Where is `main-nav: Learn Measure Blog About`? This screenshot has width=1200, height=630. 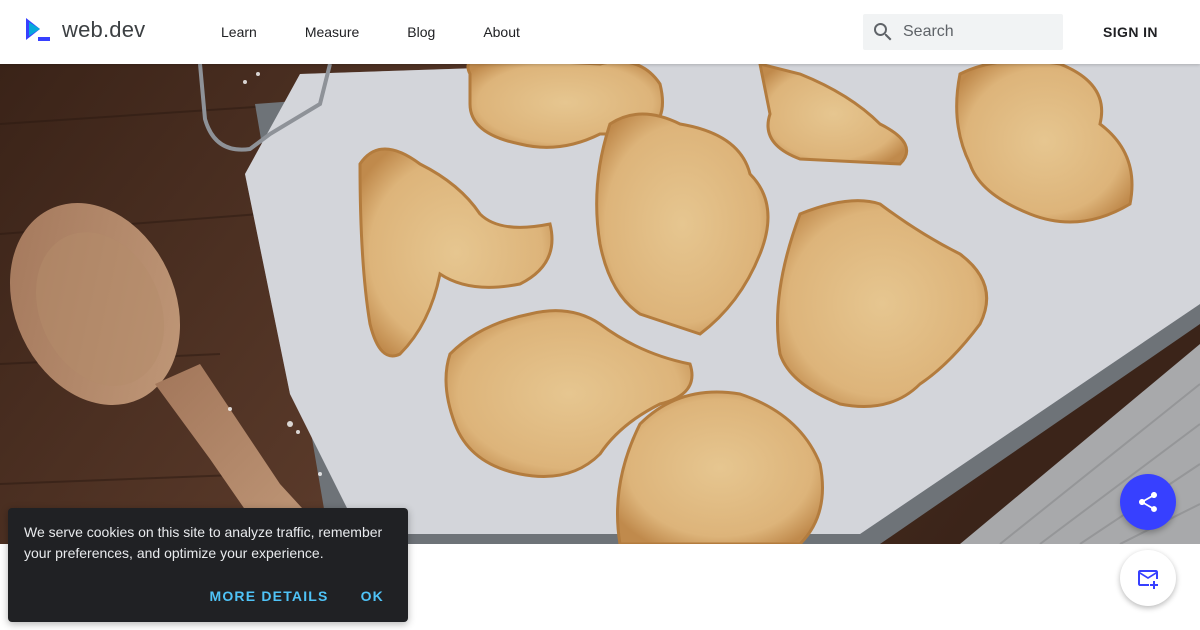 main-nav: Learn Measure Blog About is located at coordinates (370, 32).